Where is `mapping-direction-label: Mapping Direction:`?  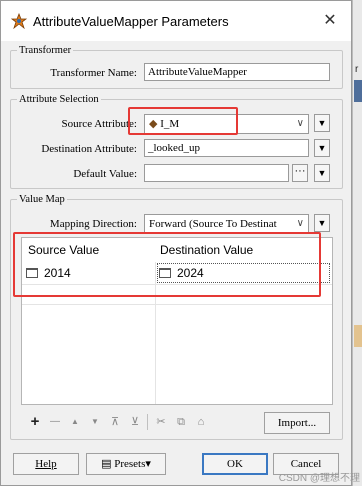
mapping-direction-label: Mapping Direction: is located at coordinates (93, 224).